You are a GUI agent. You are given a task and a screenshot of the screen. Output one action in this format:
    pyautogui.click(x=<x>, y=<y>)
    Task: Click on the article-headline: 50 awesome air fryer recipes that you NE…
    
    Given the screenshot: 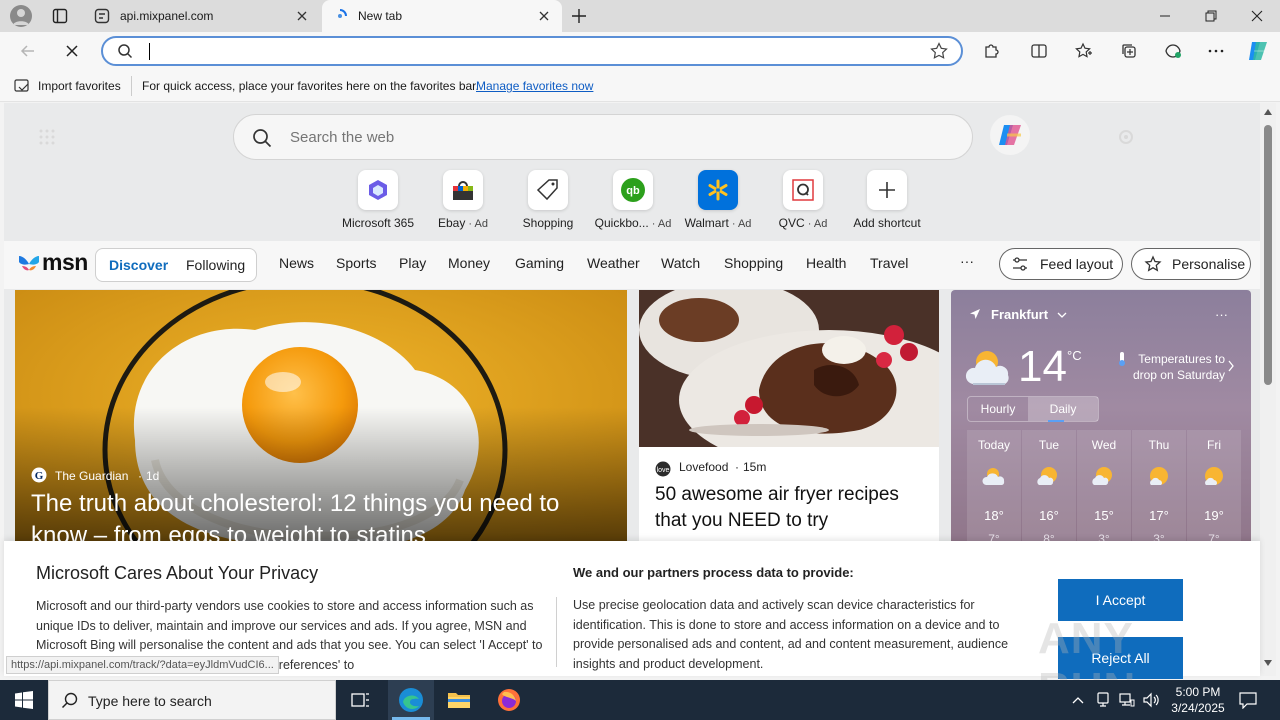 What is the action you would take?
    pyautogui.click(x=791, y=508)
    